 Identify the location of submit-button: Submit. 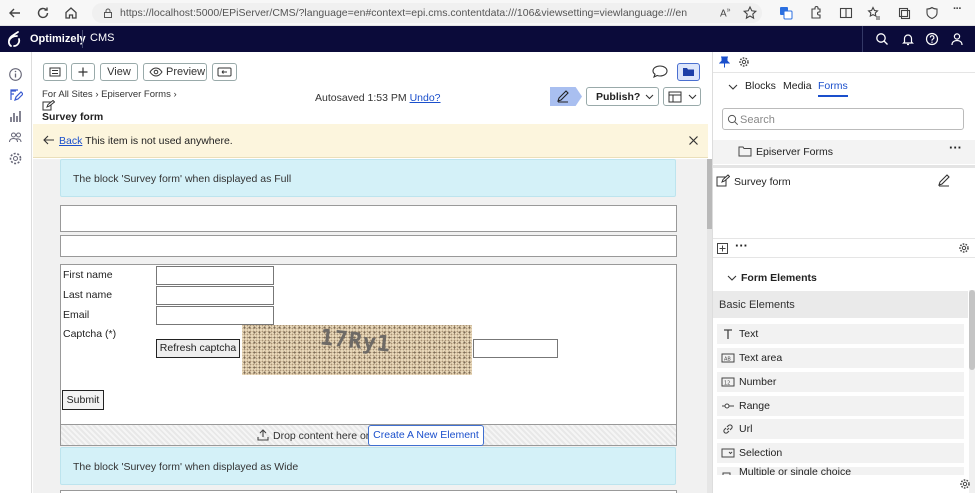
(83, 400).